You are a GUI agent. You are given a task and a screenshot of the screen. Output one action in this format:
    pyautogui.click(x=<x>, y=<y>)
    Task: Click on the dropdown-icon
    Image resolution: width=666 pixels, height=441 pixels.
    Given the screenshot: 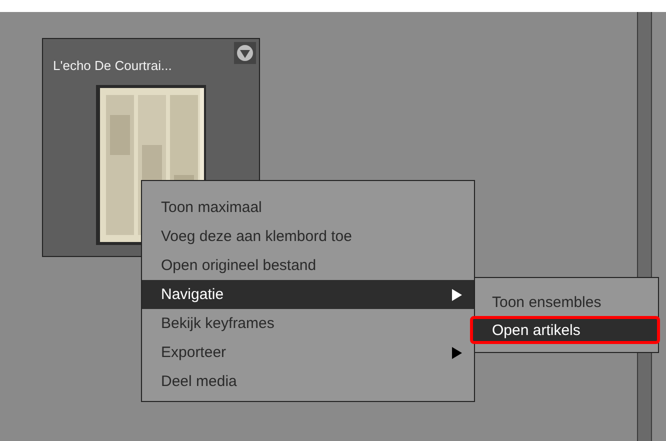 What is the action you would take?
    pyautogui.click(x=245, y=53)
    